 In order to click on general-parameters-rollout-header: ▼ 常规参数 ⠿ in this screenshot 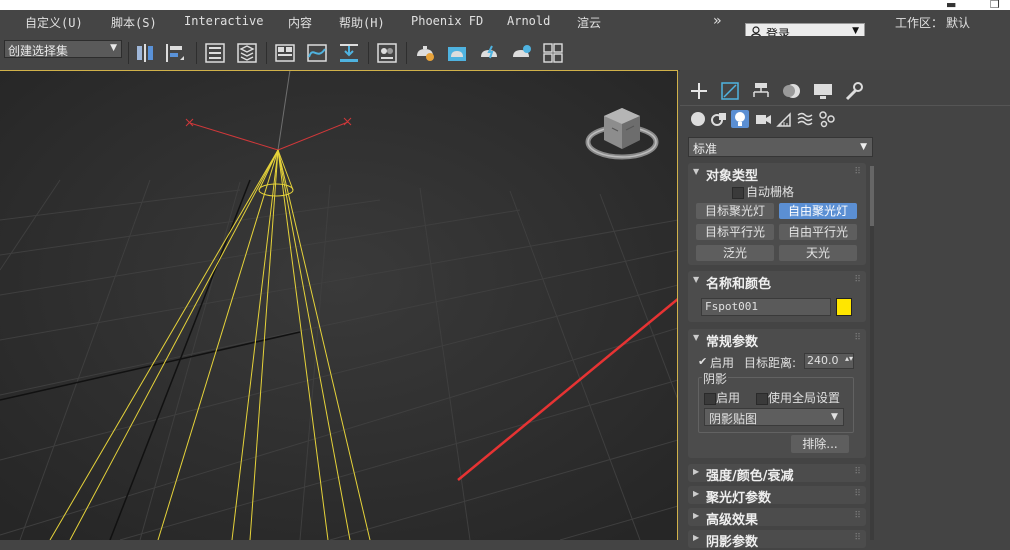, I will do `click(777, 339)`.